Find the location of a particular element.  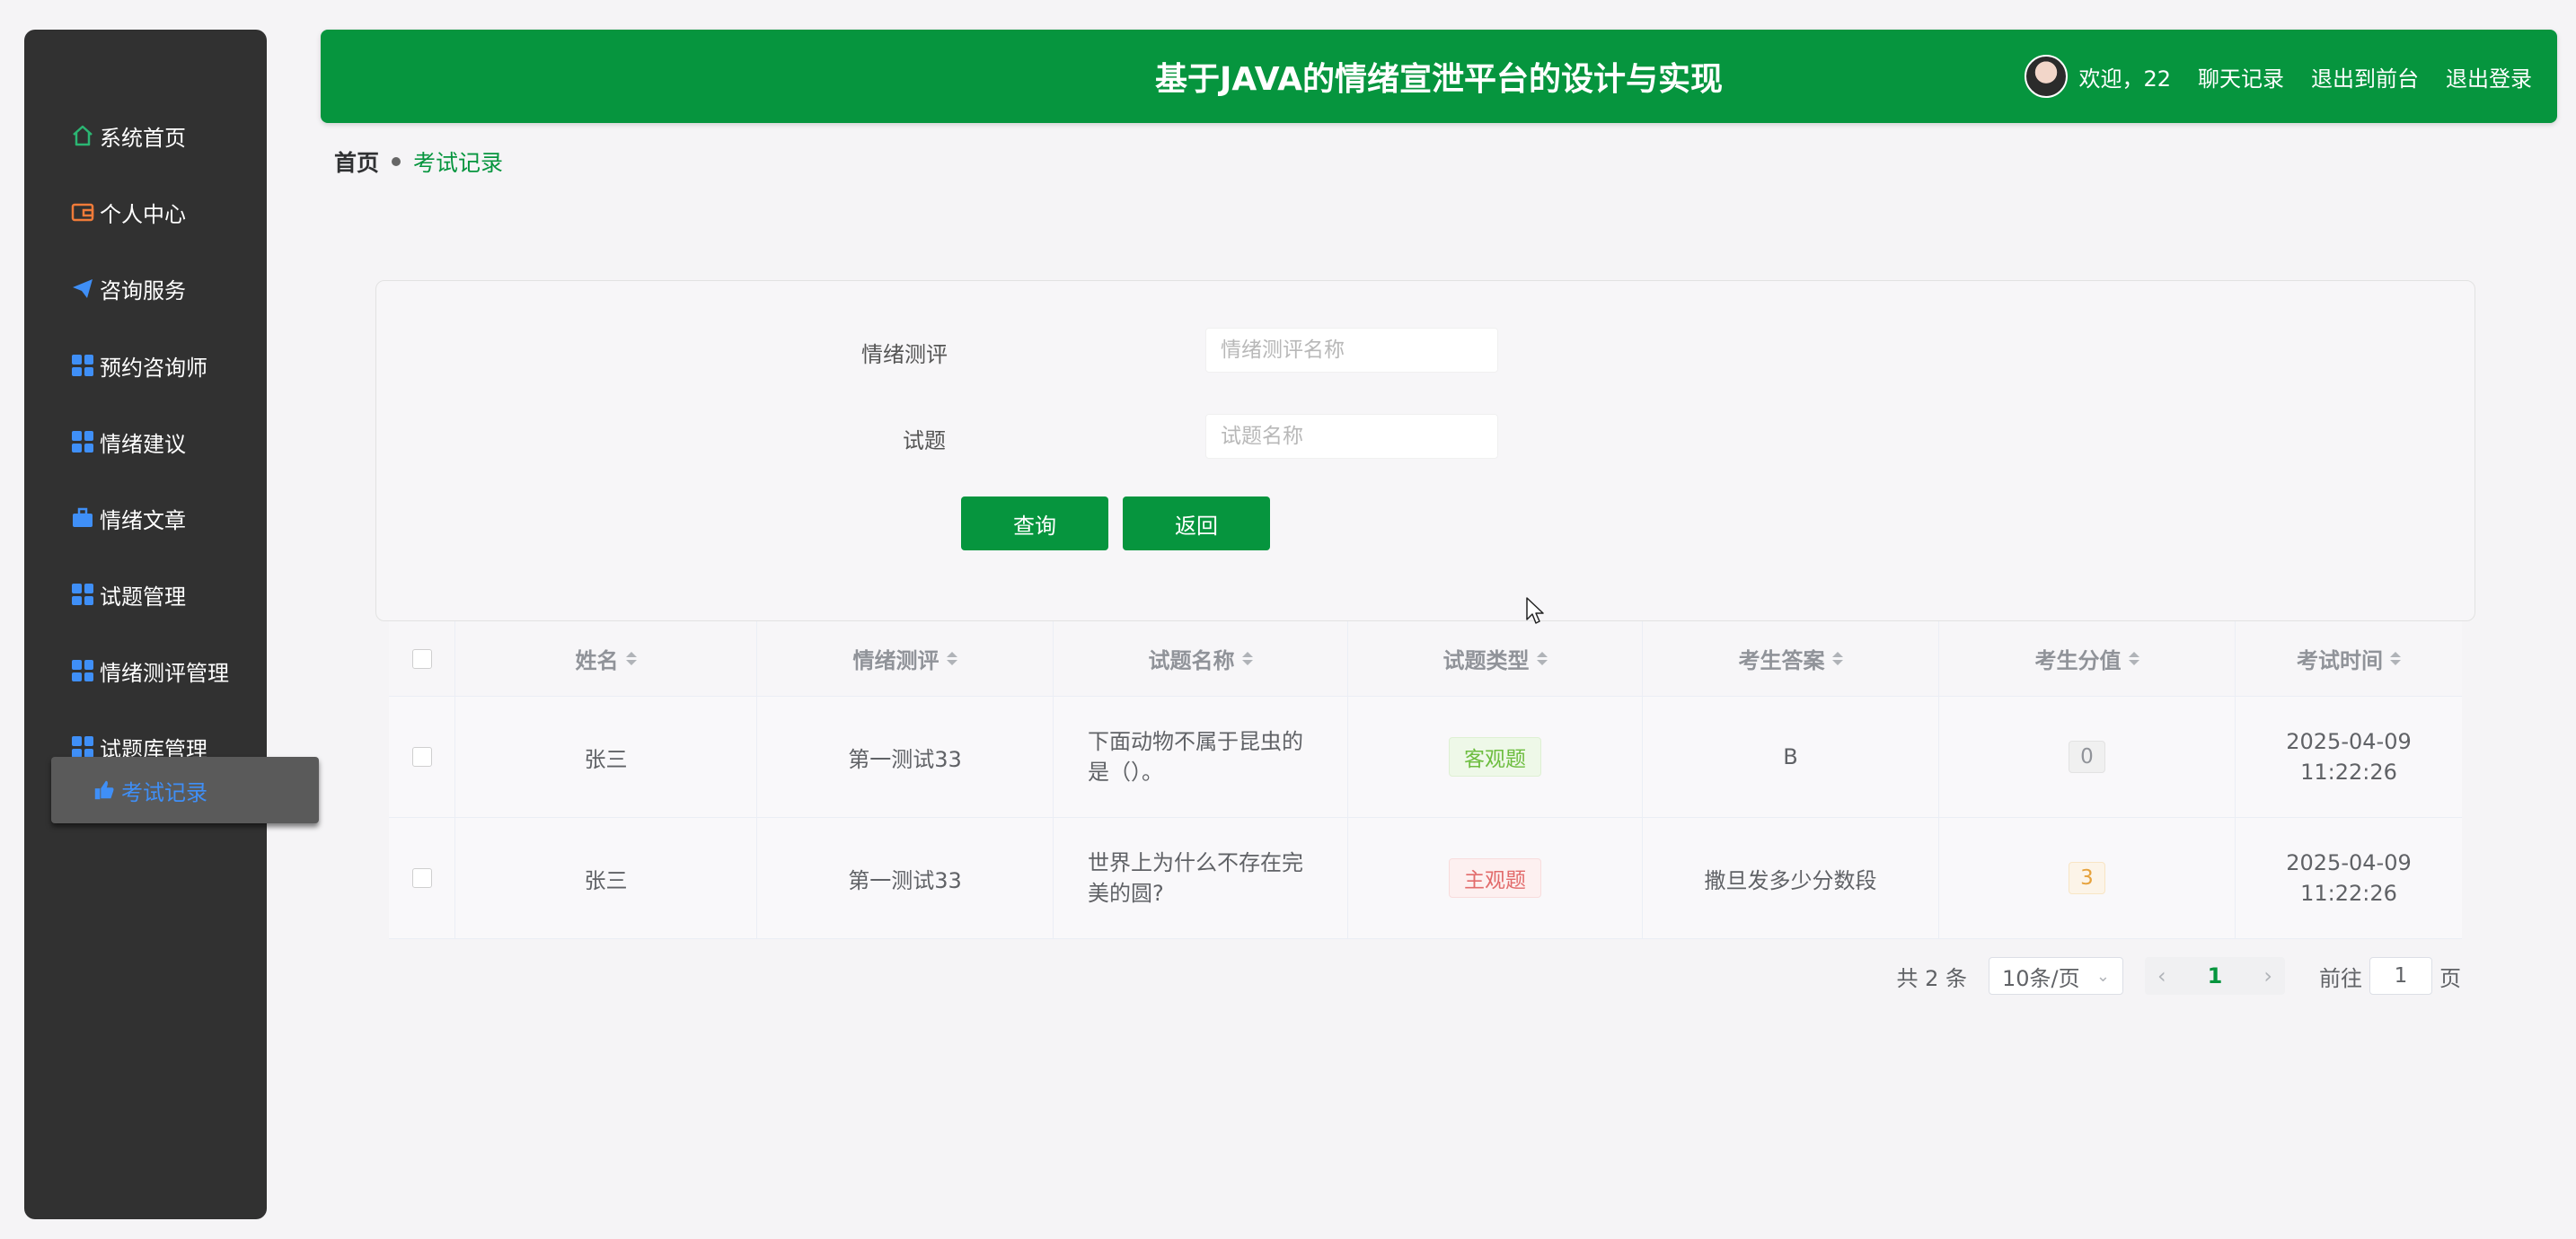

page-size-select: 10条/页 ⌄ is located at coordinates (2056, 976).